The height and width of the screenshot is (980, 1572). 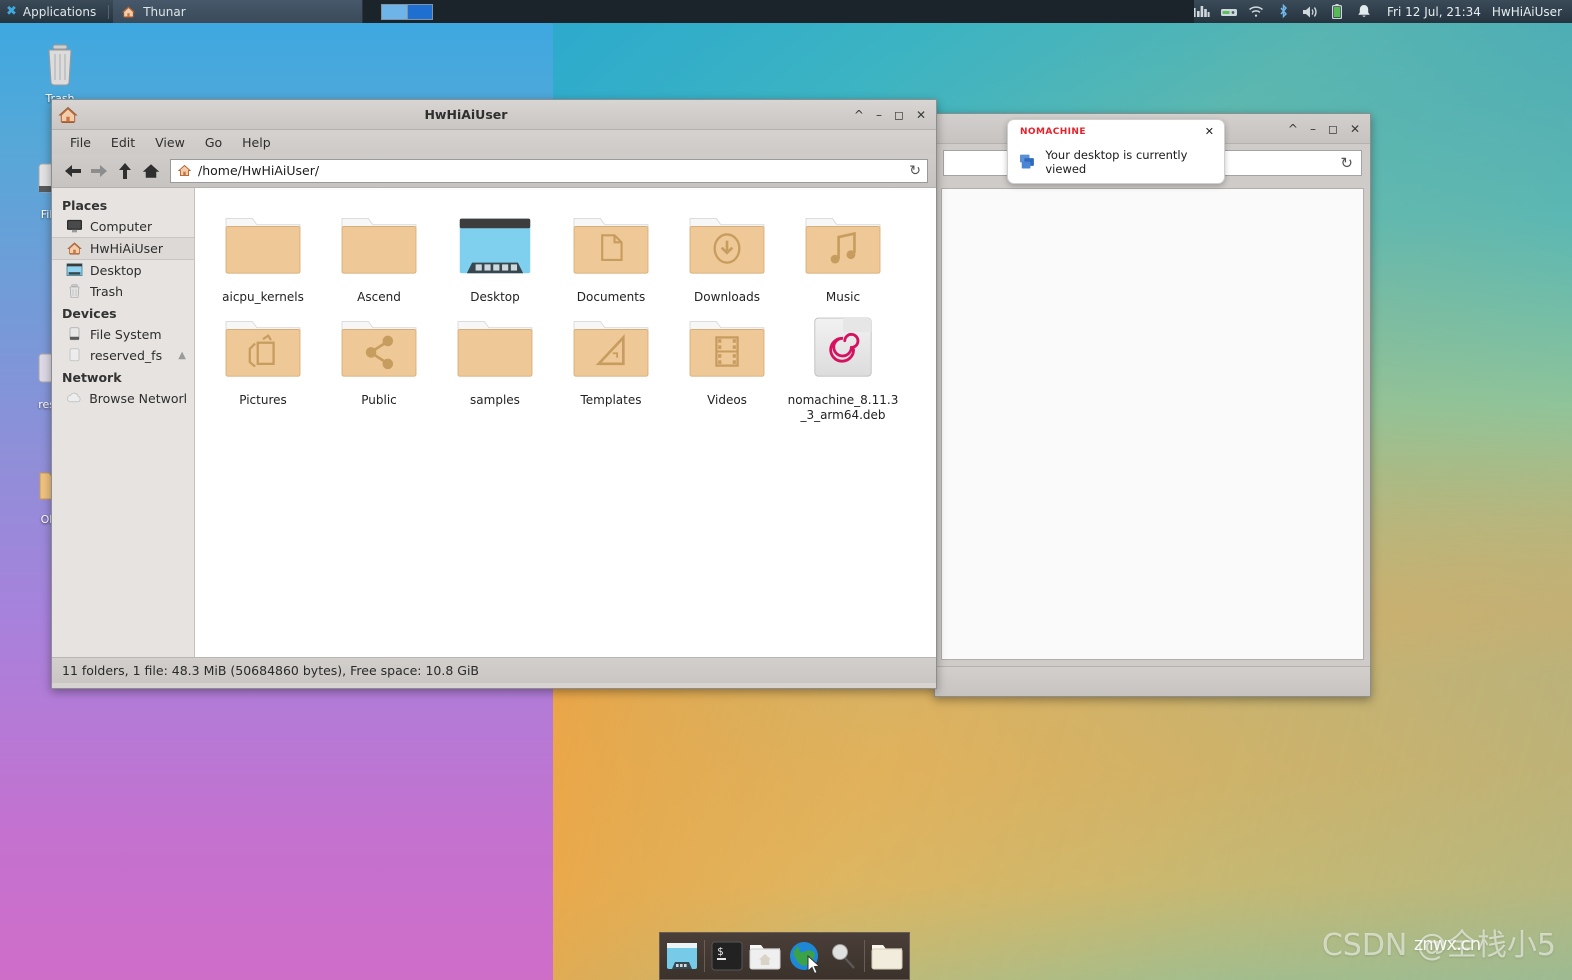 What do you see at coordinates (123, 334) in the screenshot?
I see `sidebar-item-file-system: File System` at bounding box center [123, 334].